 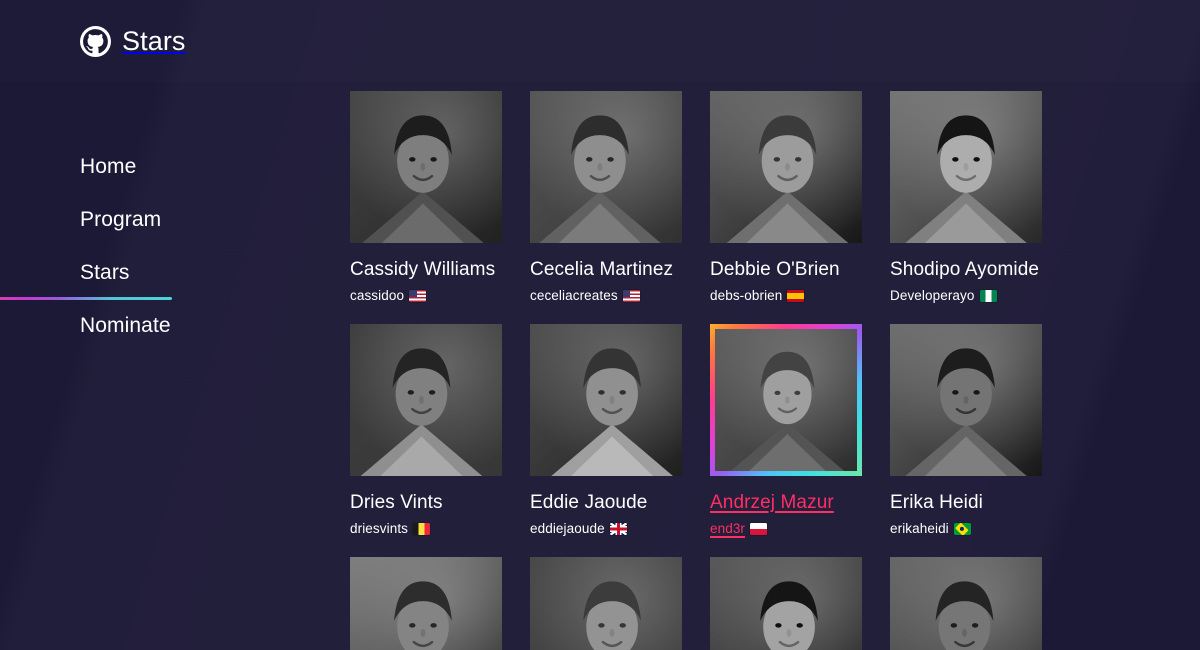 What do you see at coordinates (965, 269) in the screenshot?
I see `star-name: Shodipo Ayomide` at bounding box center [965, 269].